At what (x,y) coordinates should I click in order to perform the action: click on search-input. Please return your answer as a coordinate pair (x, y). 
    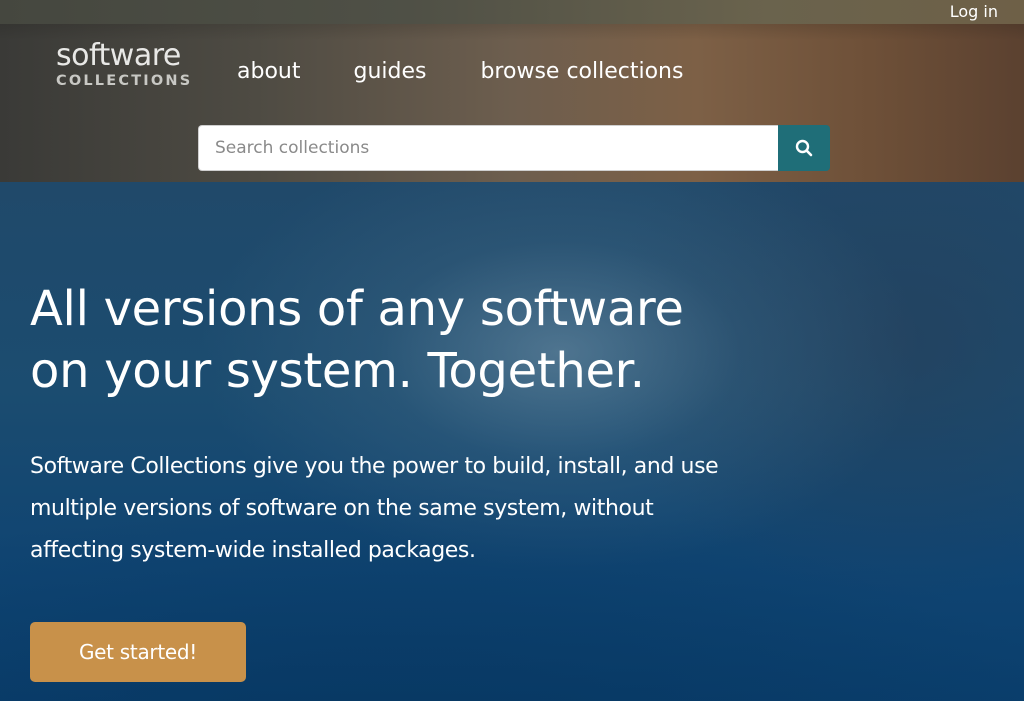
    Looking at the image, I should click on (488, 148).